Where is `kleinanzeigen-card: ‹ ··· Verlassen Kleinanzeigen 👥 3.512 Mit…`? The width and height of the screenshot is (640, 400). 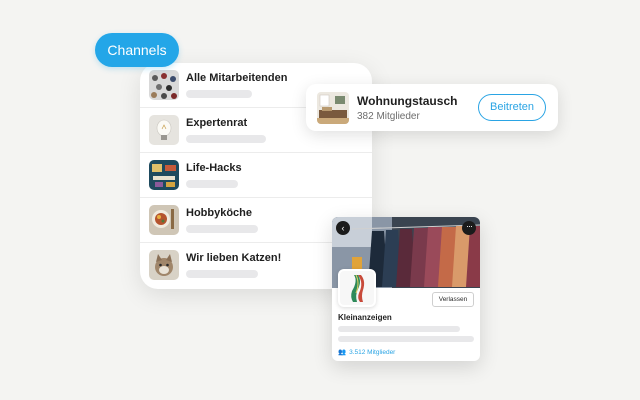
kleinanzeigen-card: ‹ ··· Verlassen Kleinanzeigen 👥 3.512 Mit… is located at coordinates (406, 289).